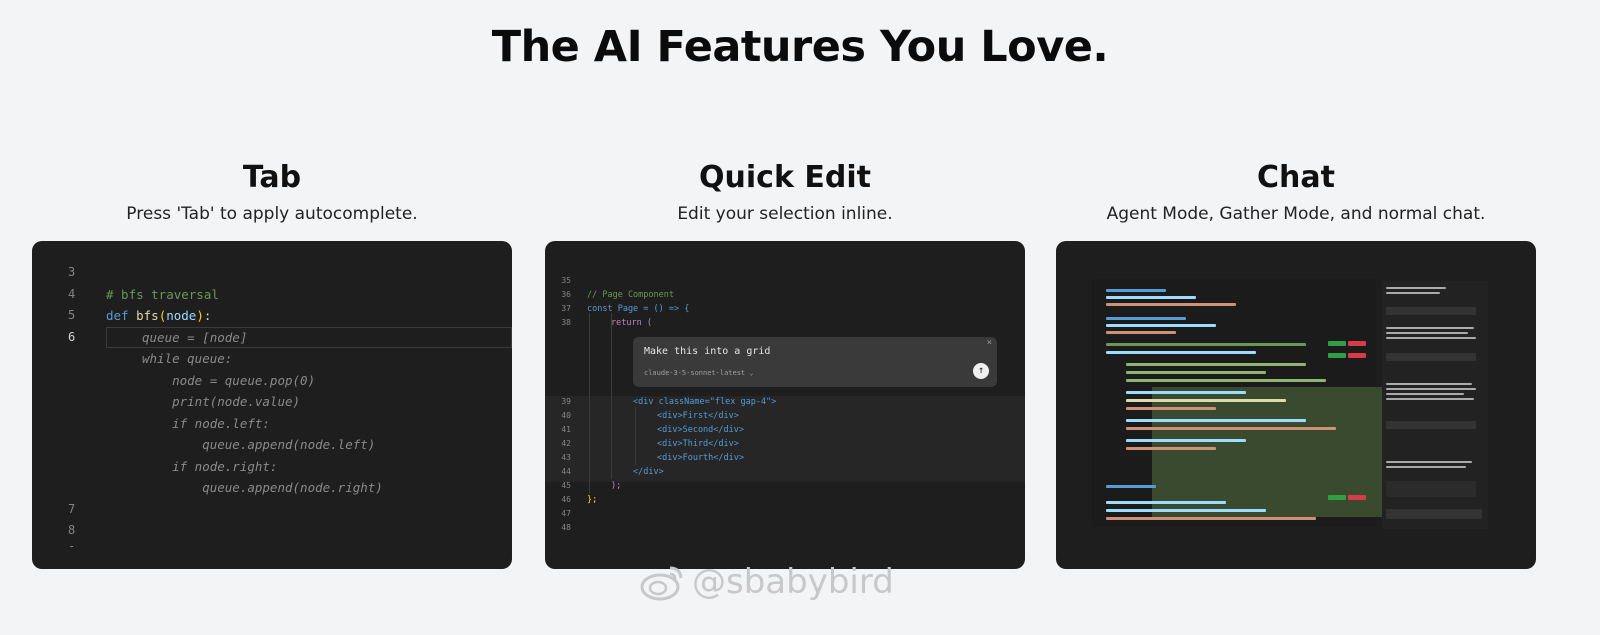 The height and width of the screenshot is (635, 1600). Describe the element at coordinates (566, 513) in the screenshot. I see `line-number: 47` at that location.